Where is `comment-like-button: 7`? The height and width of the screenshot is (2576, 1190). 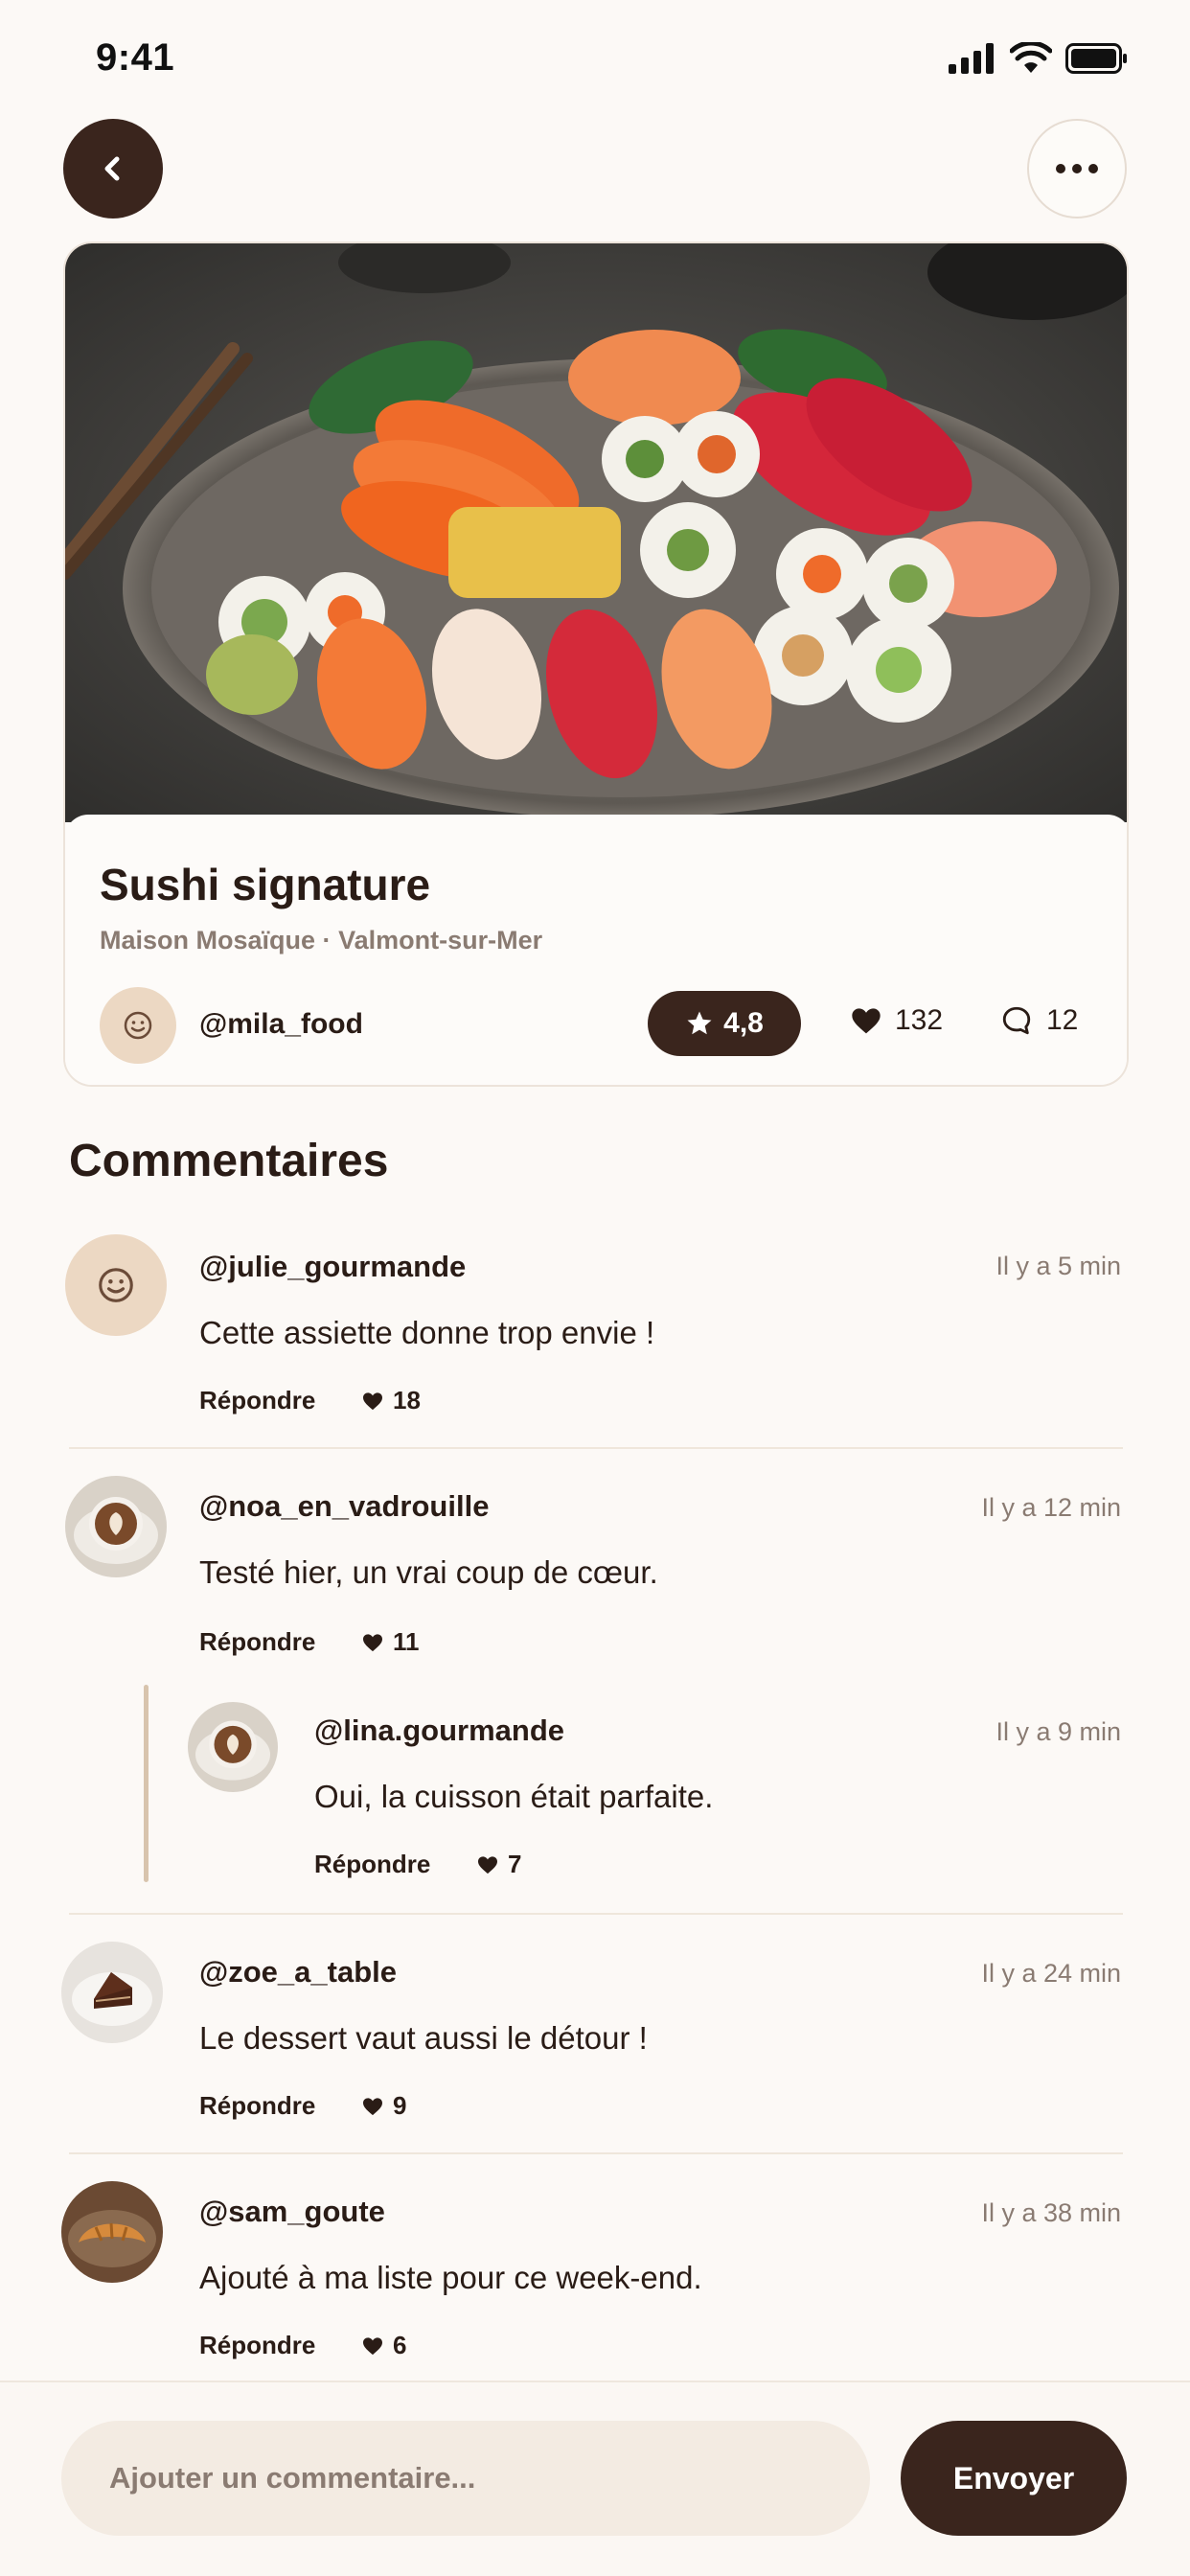 comment-like-button: 7 is located at coordinates (499, 1864).